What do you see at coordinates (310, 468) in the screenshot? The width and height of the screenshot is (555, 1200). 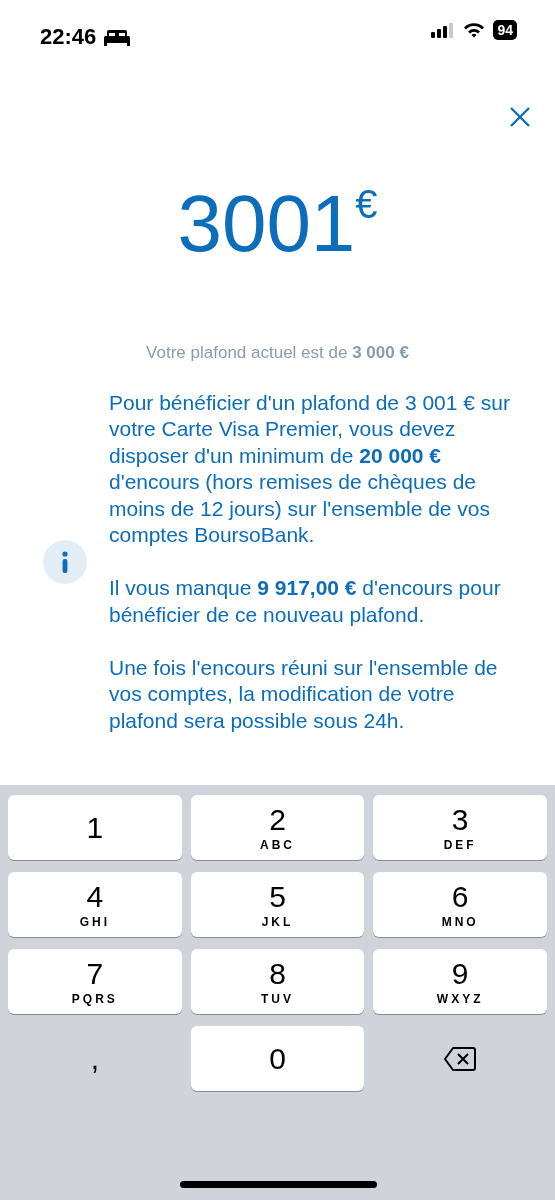 I see `info-paragraph: Pour bénéficier d'un plafond de 3 001 € sur votre Carte Visa Premier, vous devez disposer d'un minimum de 20 000 € d'encours (hors remises de chèques de moins de 12 jours) sur l'ensemble de vos comptes BoursoBank.` at bounding box center [310, 468].